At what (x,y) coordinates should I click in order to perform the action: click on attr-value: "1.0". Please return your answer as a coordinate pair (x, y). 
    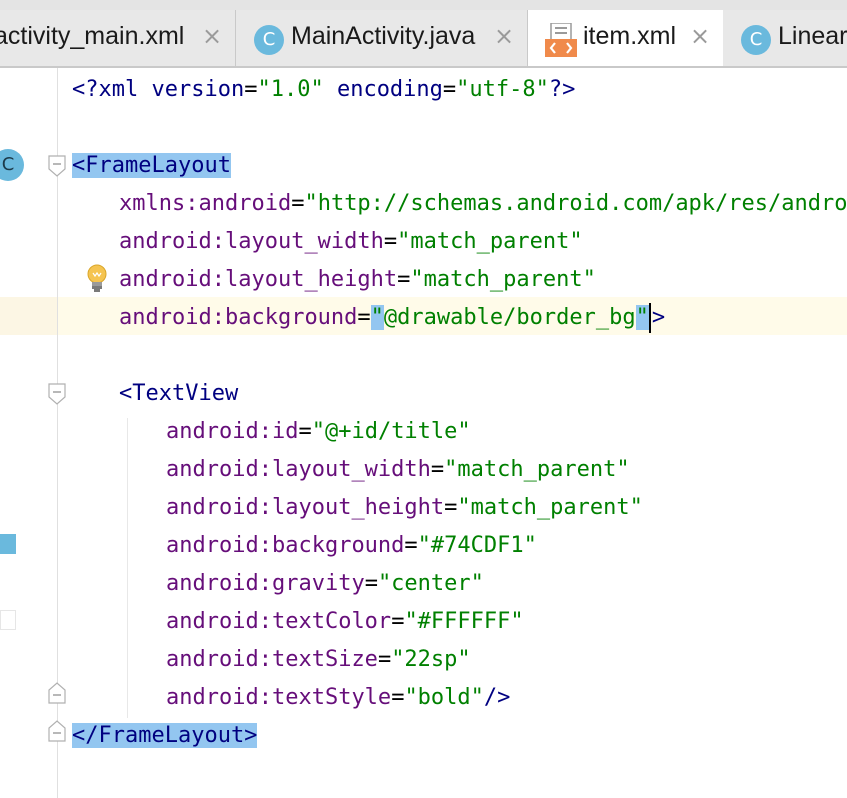
    Looking at the image, I should click on (290, 89).